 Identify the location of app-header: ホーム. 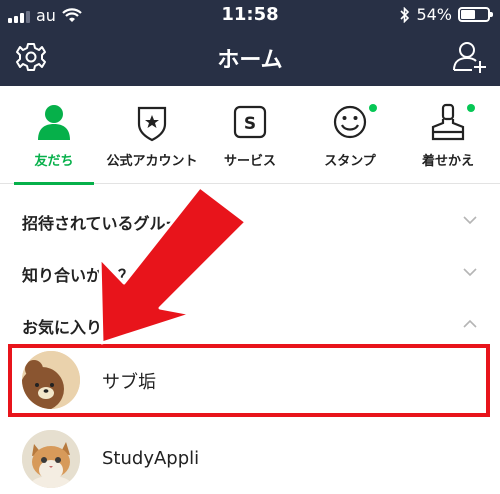
(250, 58).